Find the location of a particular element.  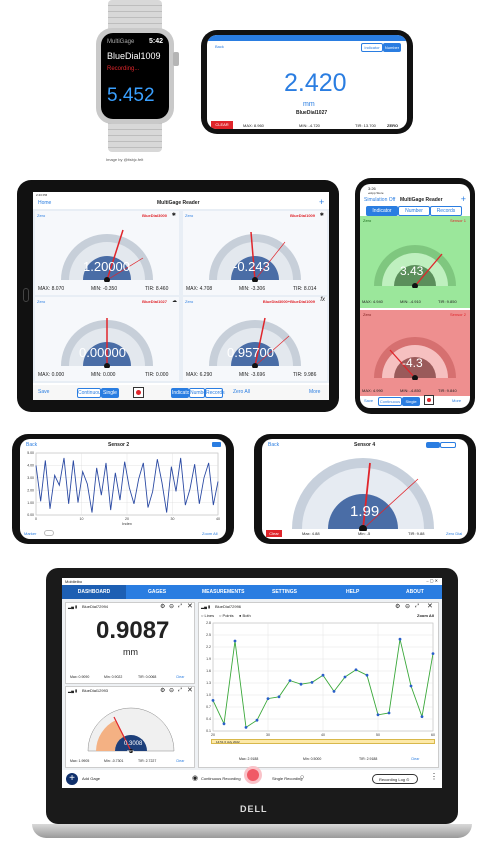

nav-about: ABOUT is located at coordinates (415, 592).